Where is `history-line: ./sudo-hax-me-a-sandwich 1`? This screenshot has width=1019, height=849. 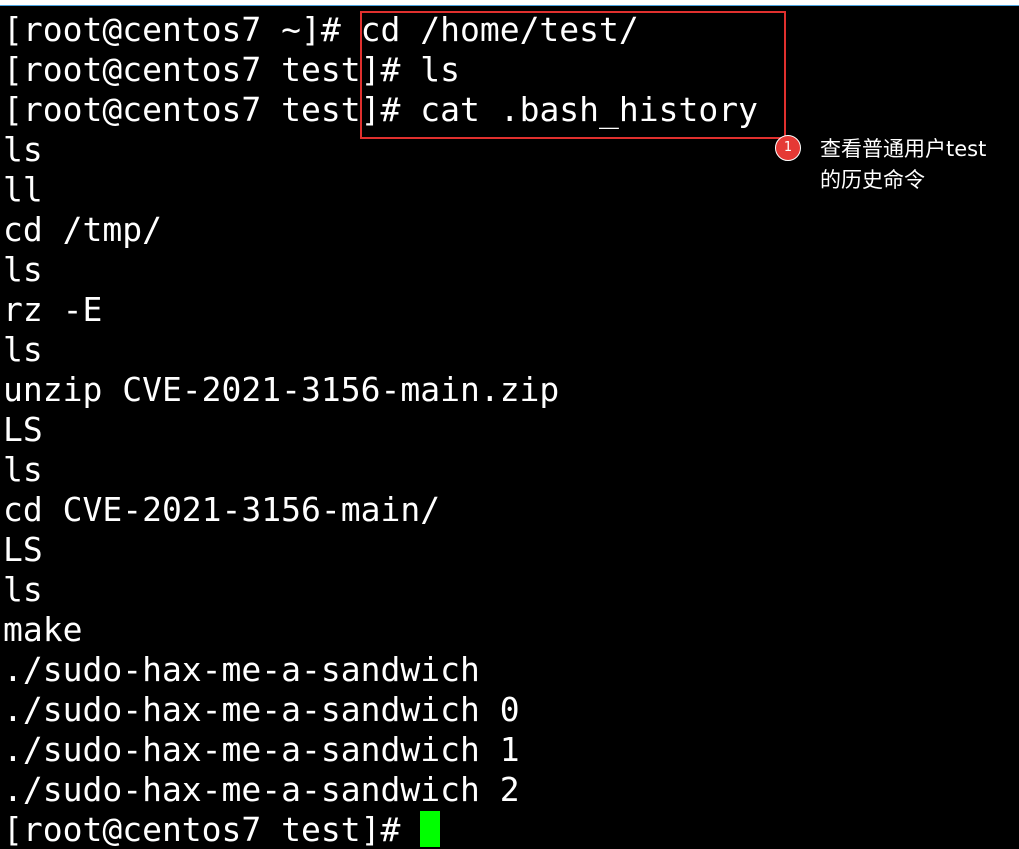
history-line: ./sudo-hax-me-a-sandwich 1 is located at coordinates (261, 749).